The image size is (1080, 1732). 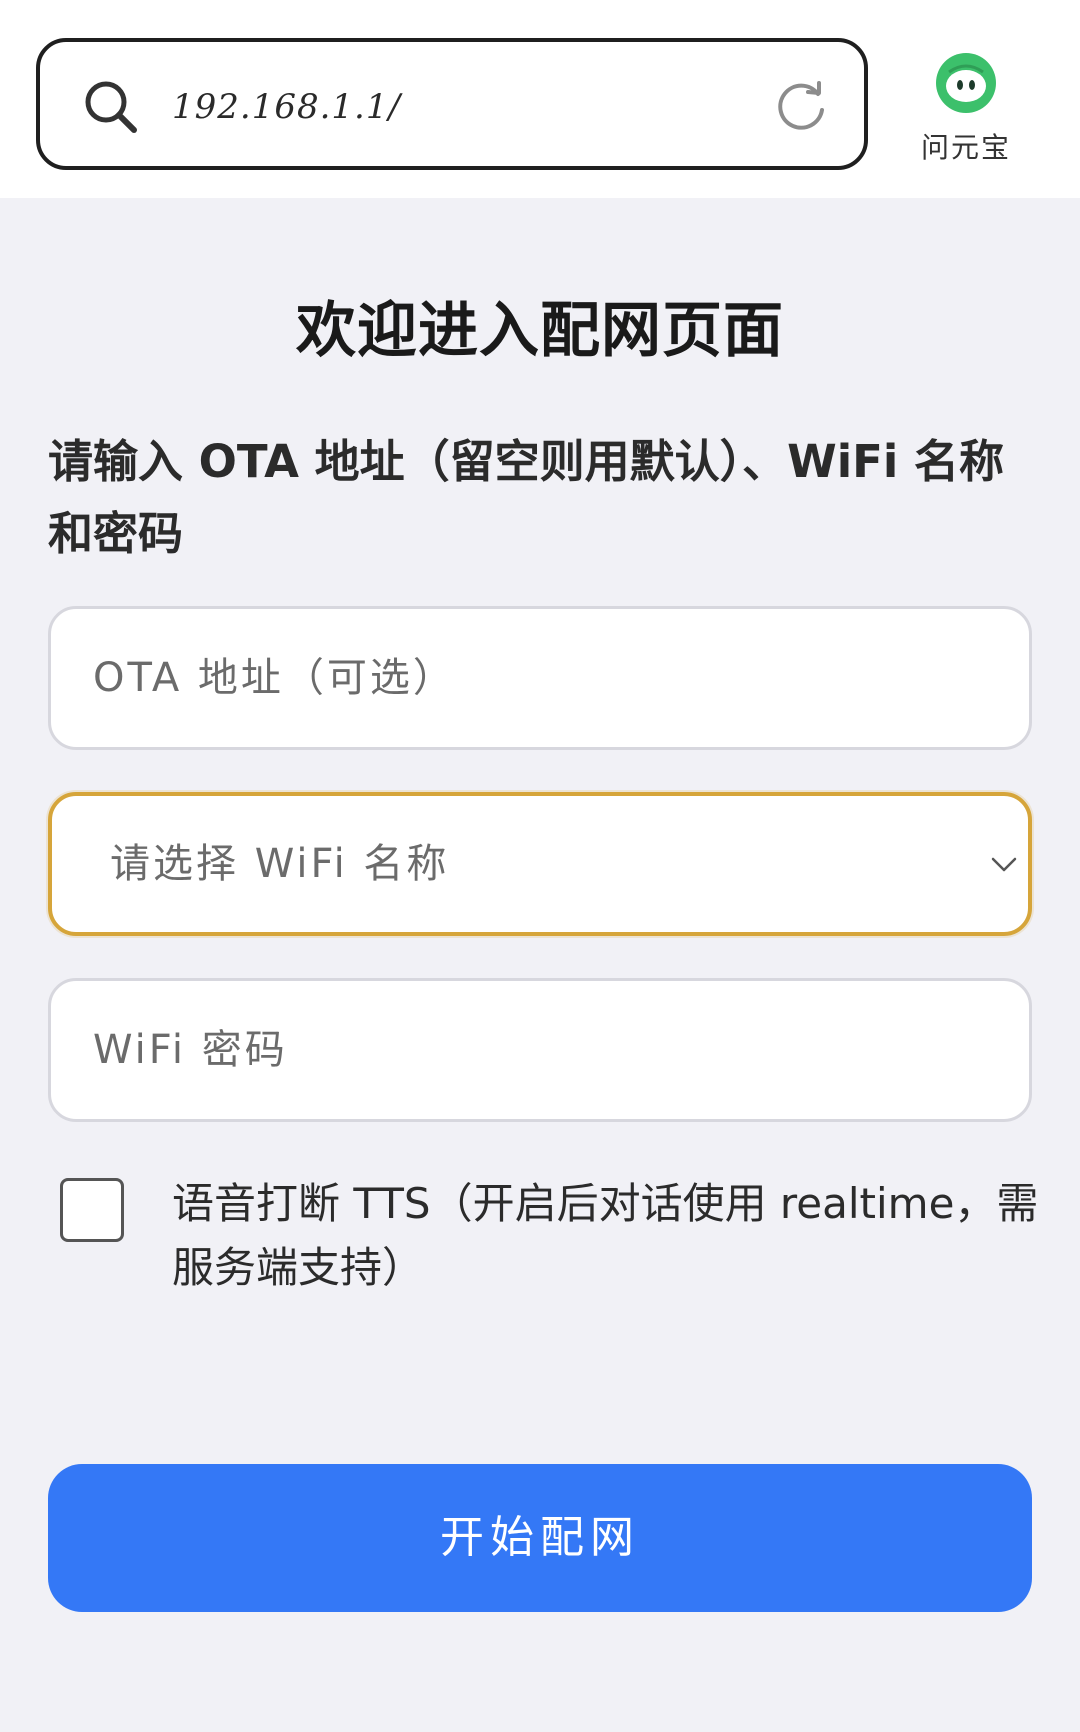 What do you see at coordinates (452, 104) in the screenshot?
I see `address-bar: 192.168.1.1/` at bounding box center [452, 104].